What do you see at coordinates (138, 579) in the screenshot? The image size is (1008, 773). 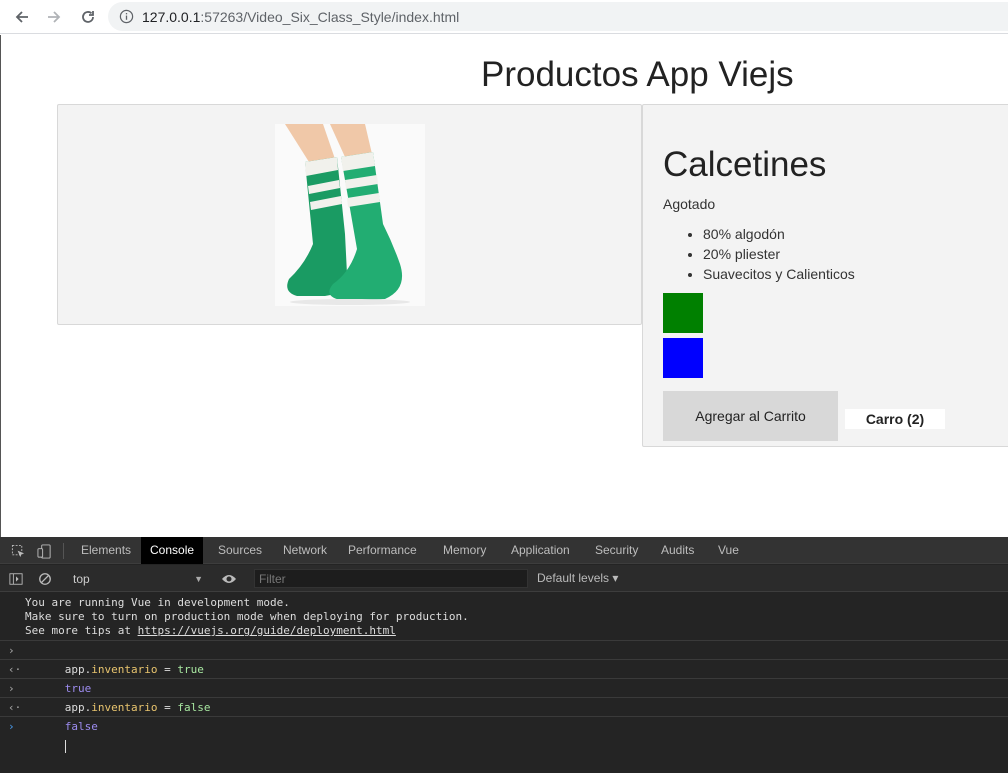 I see `context-selector: top ▼` at bounding box center [138, 579].